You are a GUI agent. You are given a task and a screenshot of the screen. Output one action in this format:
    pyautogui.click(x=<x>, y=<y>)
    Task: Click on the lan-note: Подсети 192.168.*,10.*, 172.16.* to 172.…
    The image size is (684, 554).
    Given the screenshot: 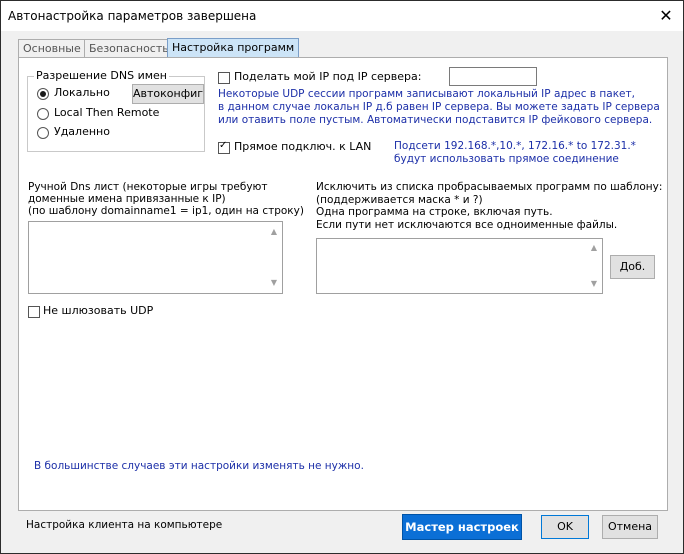 What is the action you would take?
    pyautogui.click(x=515, y=153)
    